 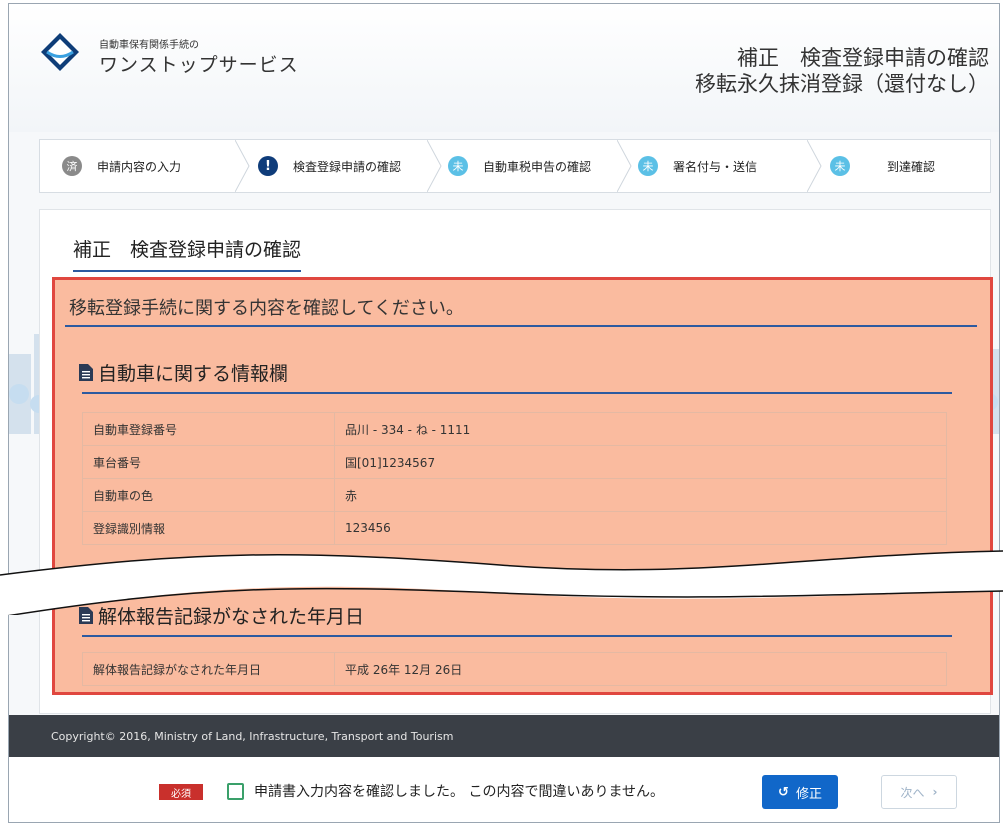 What do you see at coordinates (199, 65) in the screenshot?
I see `logo-title: ワンストップサービス` at bounding box center [199, 65].